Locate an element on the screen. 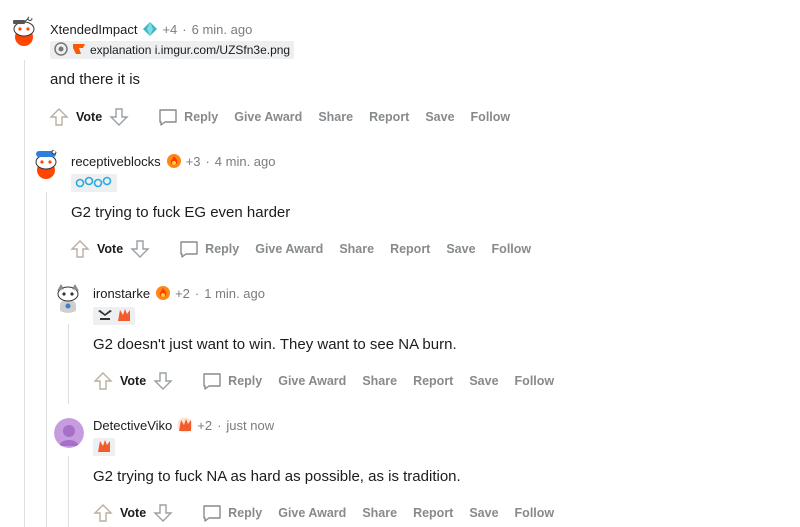 This screenshot has height=527, width=800. username: ironstarke is located at coordinates (121, 293).